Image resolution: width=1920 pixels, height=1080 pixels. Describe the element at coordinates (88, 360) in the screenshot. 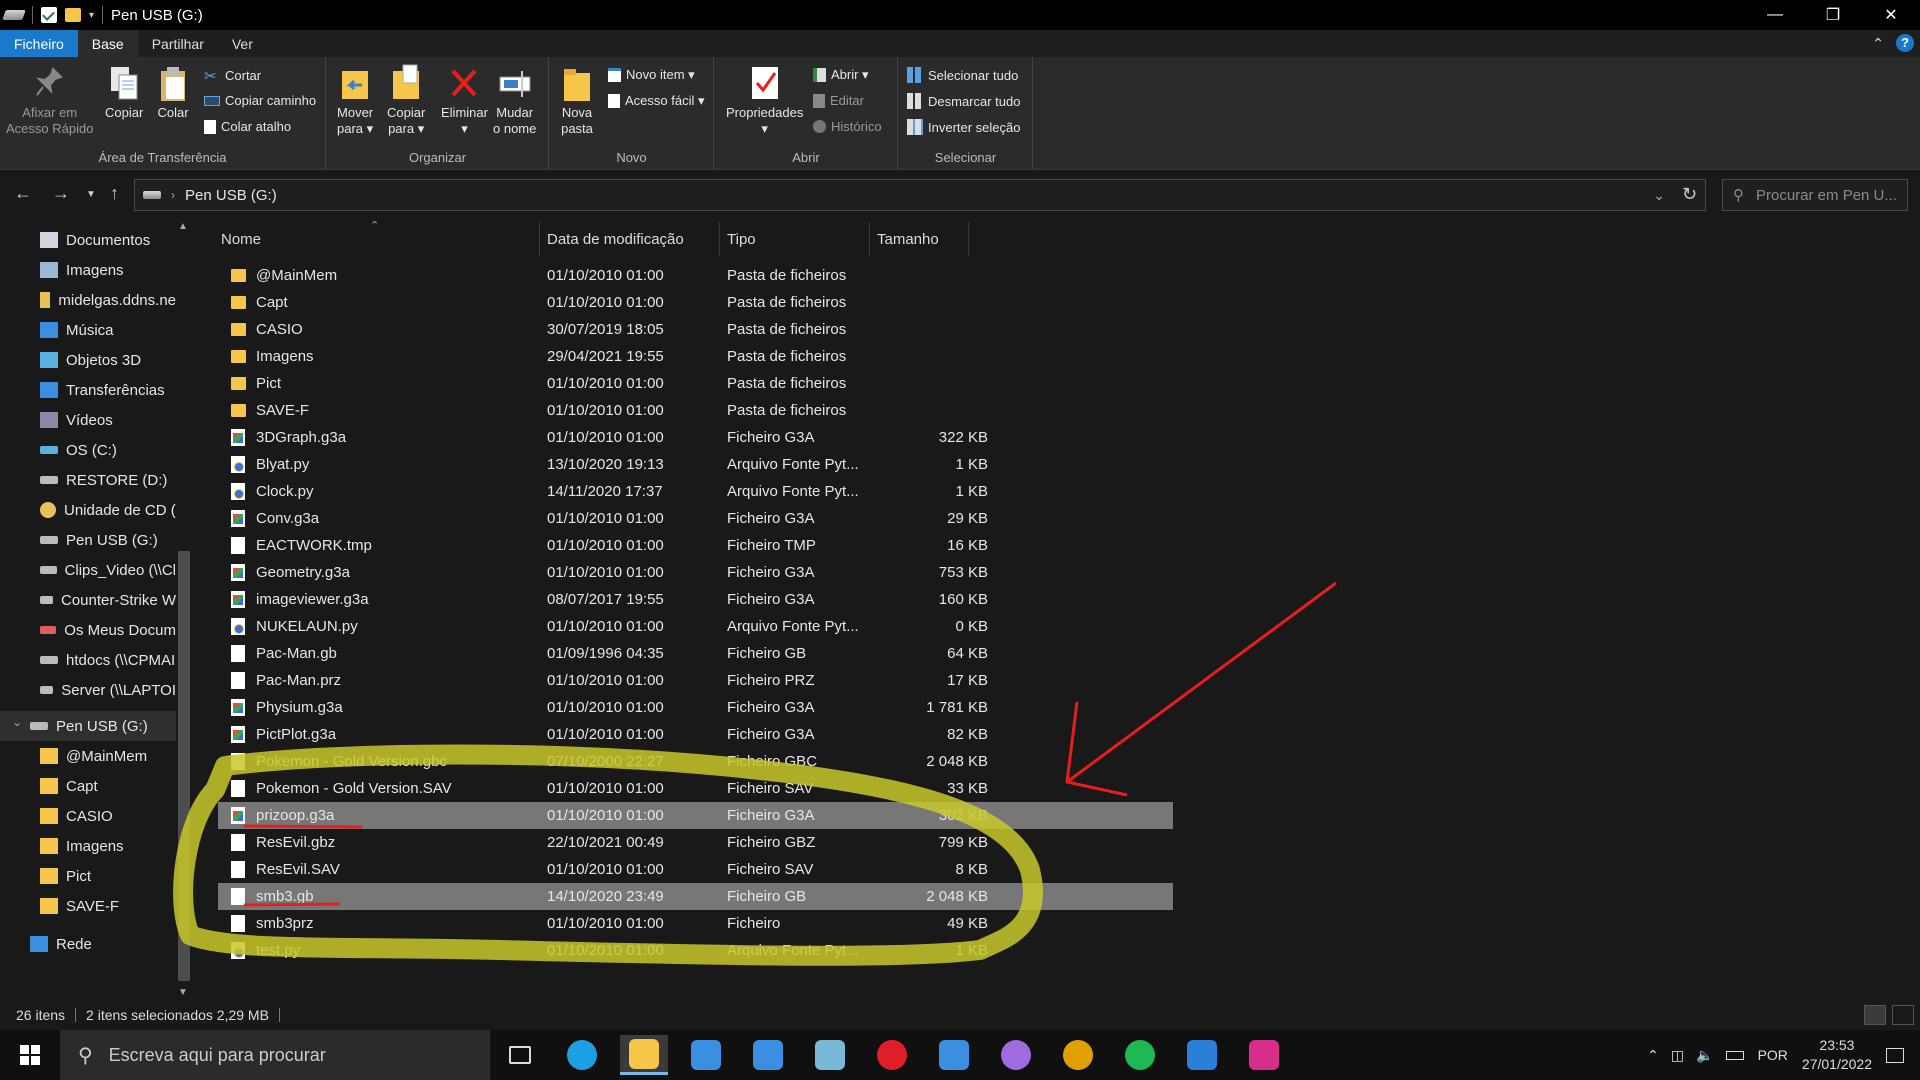

I see `nav-item: Objetos 3D` at that location.